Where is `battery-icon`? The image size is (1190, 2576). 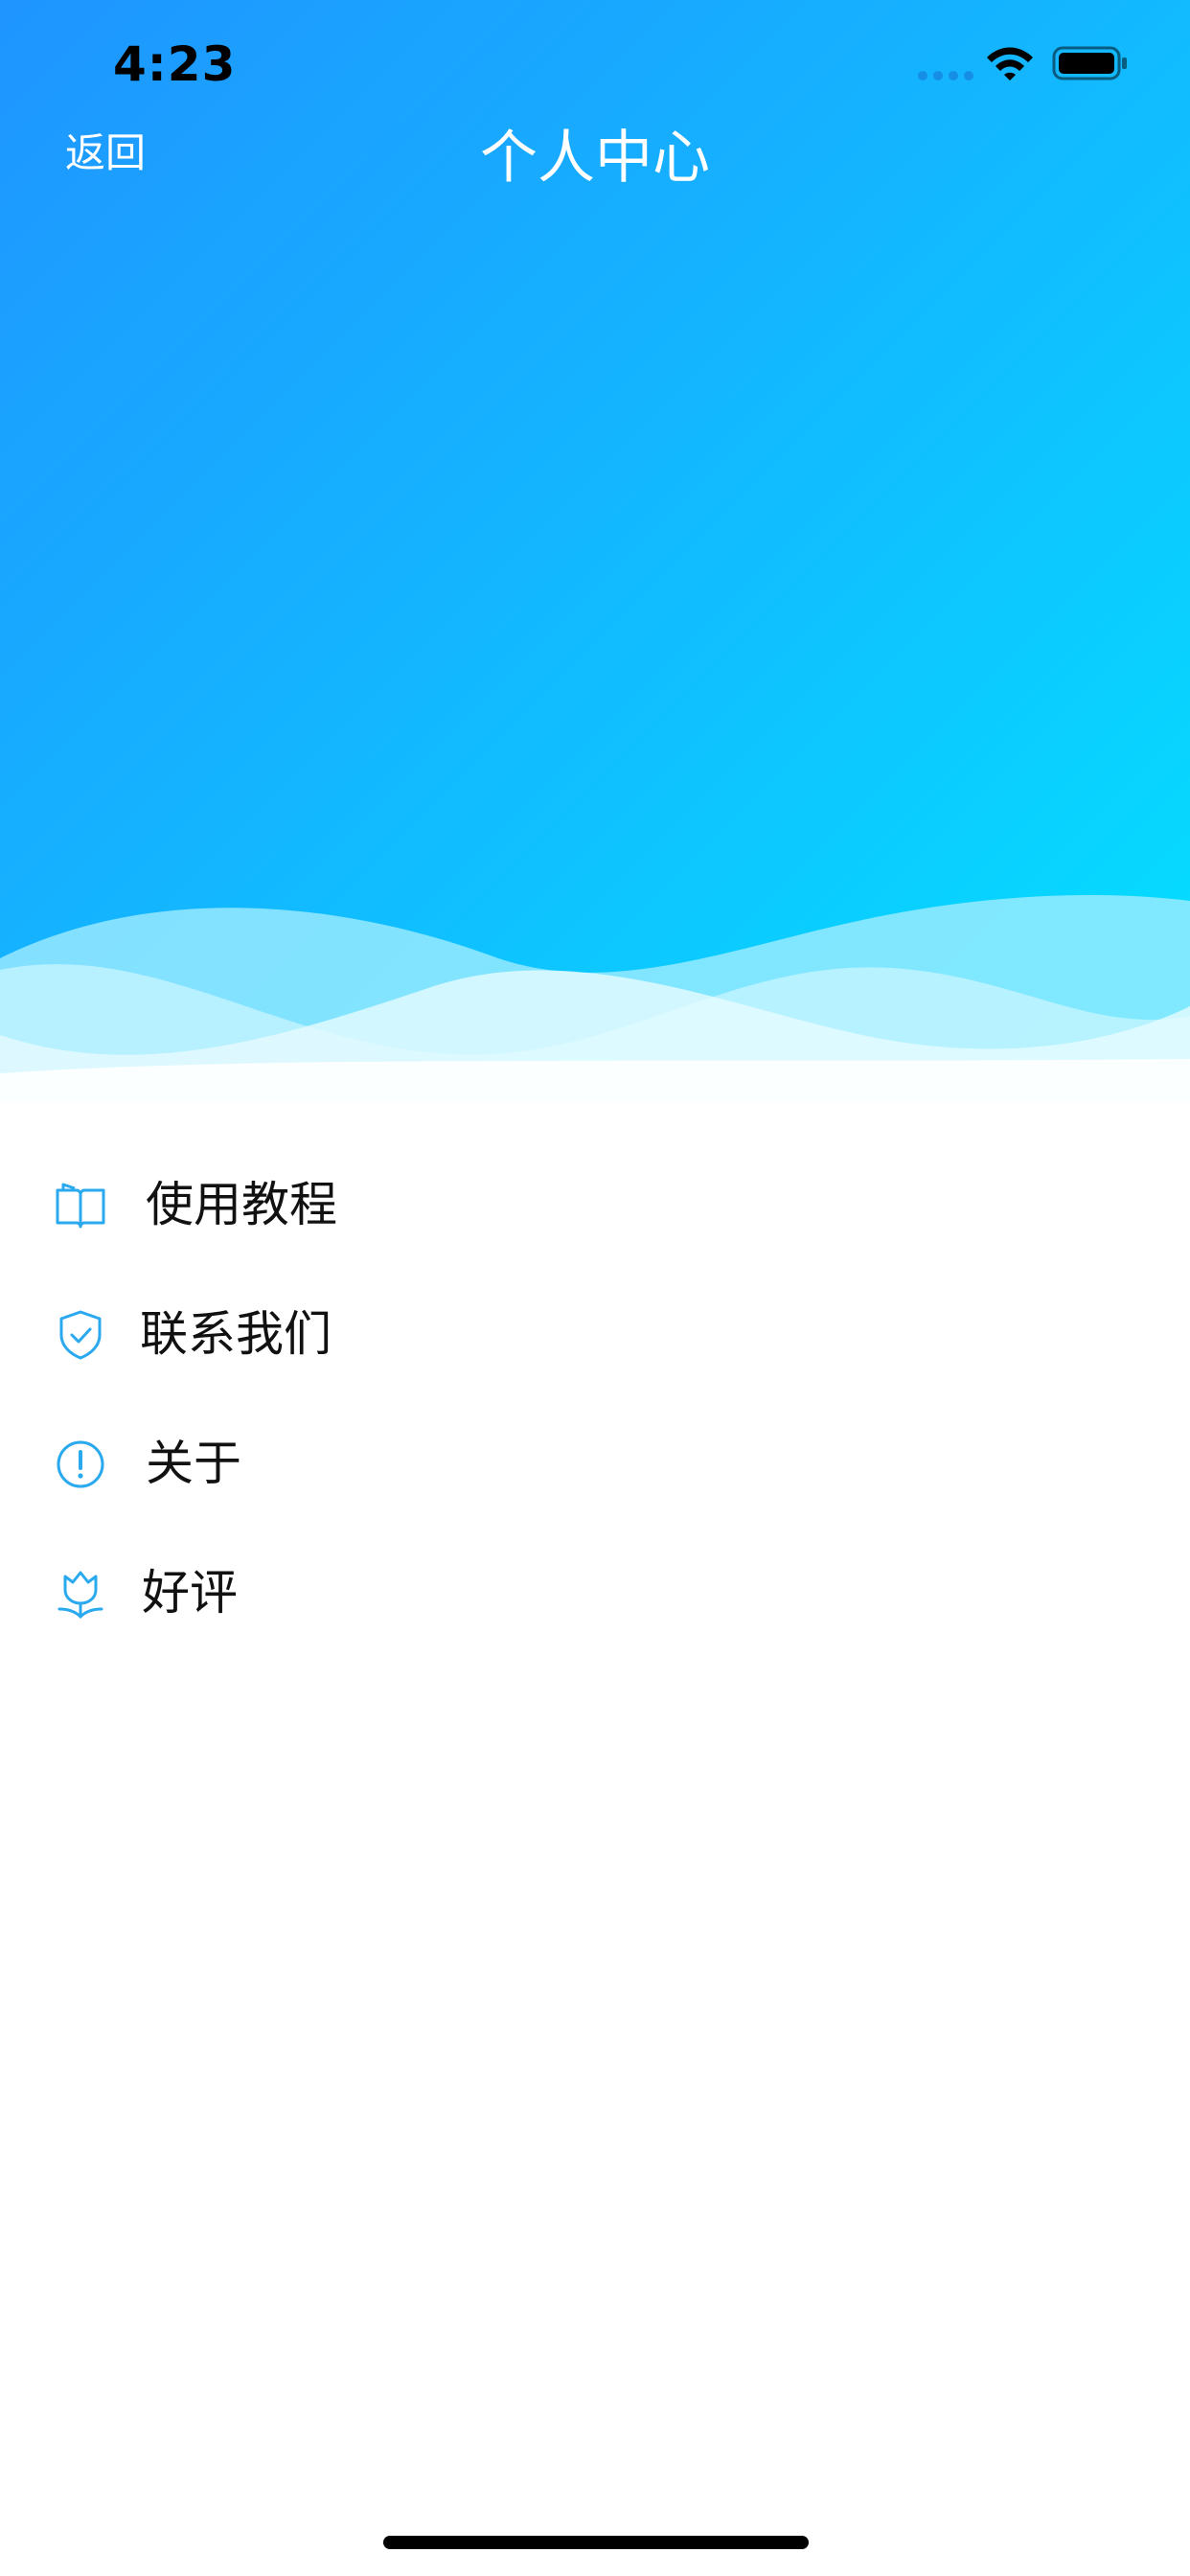
battery-icon is located at coordinates (1090, 63).